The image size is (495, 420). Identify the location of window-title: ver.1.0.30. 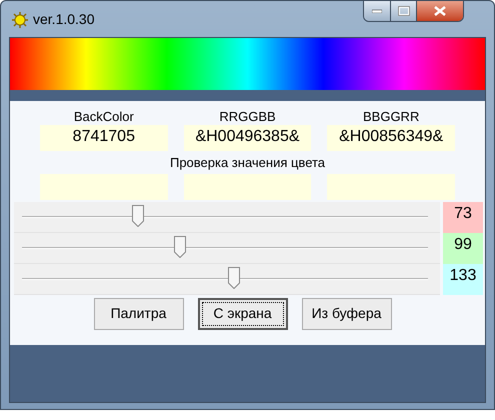
(63, 19).